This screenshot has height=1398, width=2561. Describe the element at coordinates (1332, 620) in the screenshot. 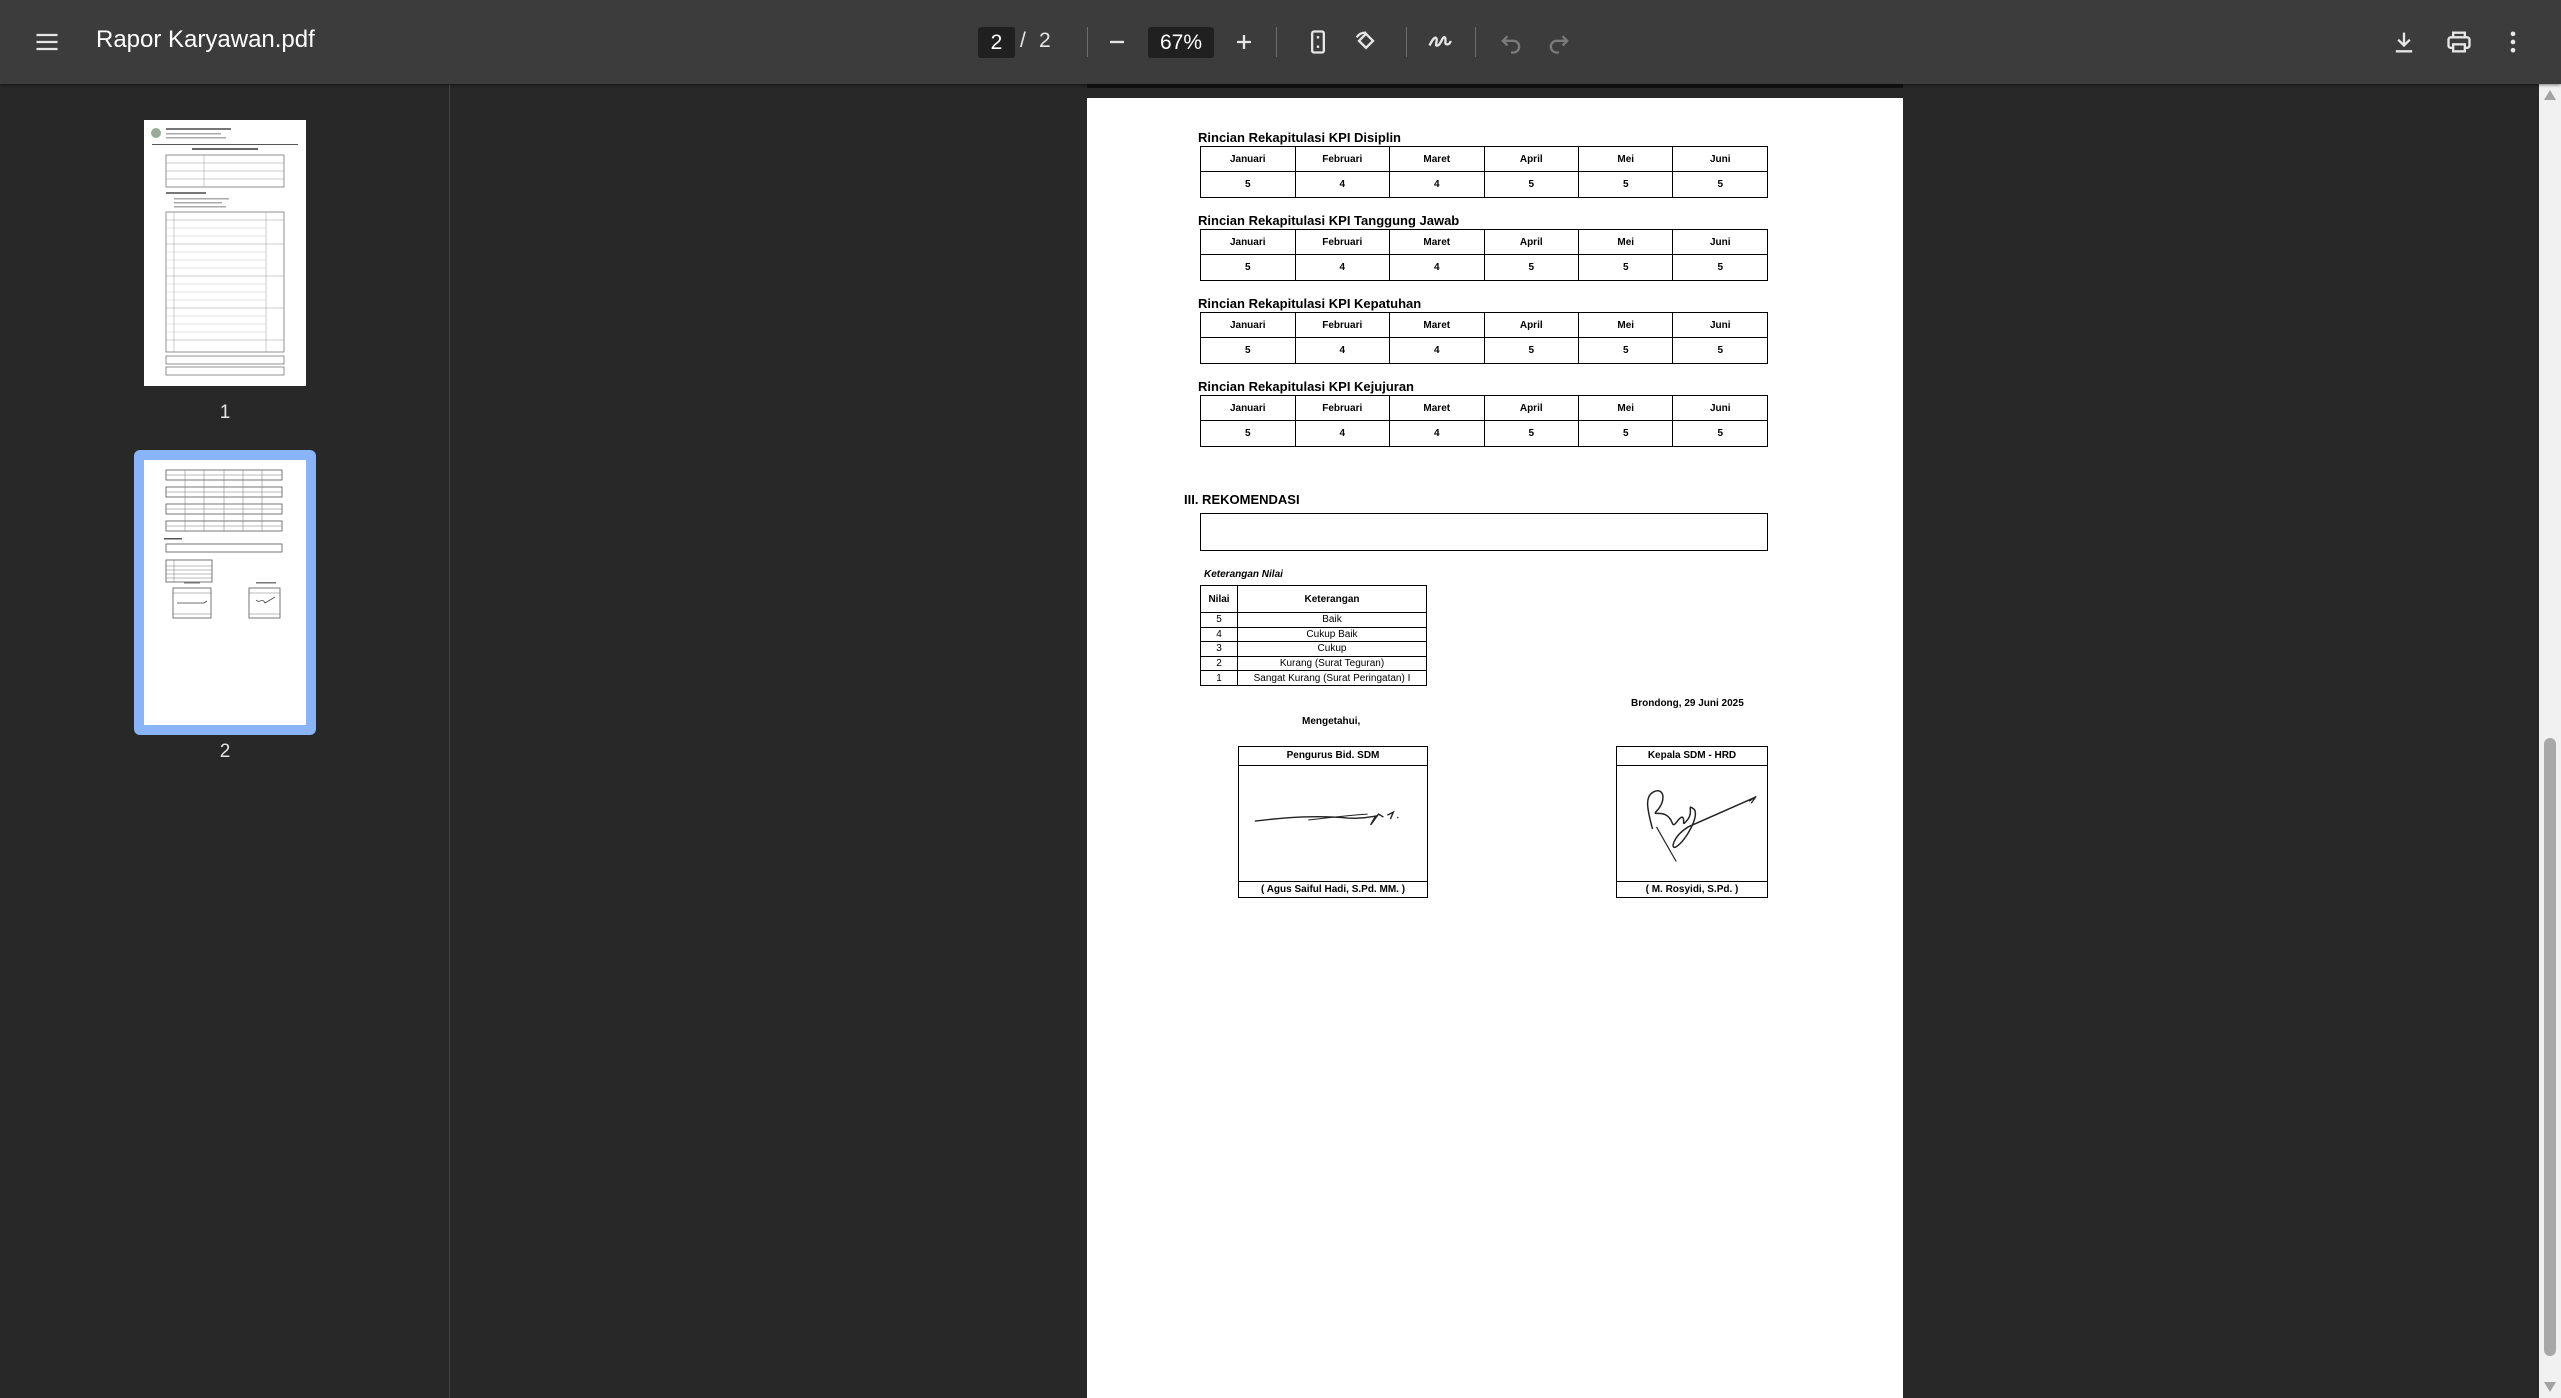

I see `keterangan-cell: Baik` at that location.